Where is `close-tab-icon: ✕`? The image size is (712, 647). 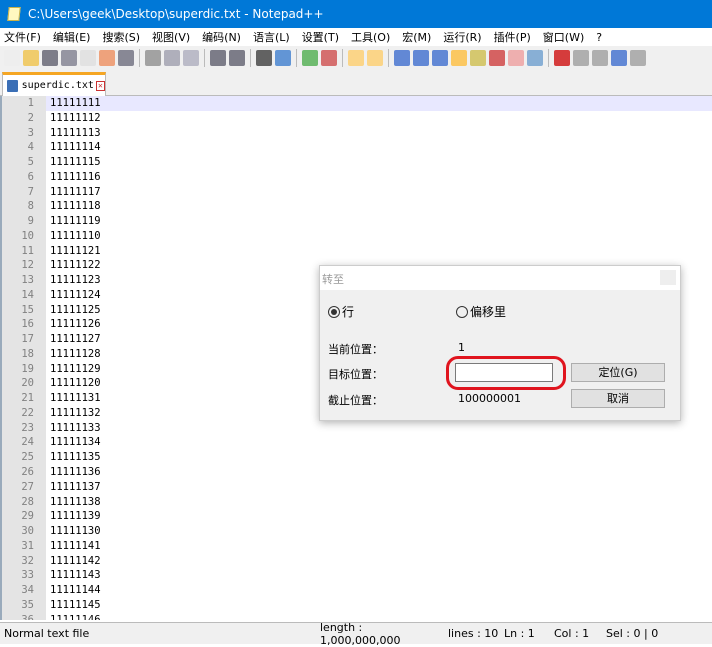
close-tab-icon: ✕ is located at coordinates (100, 85).